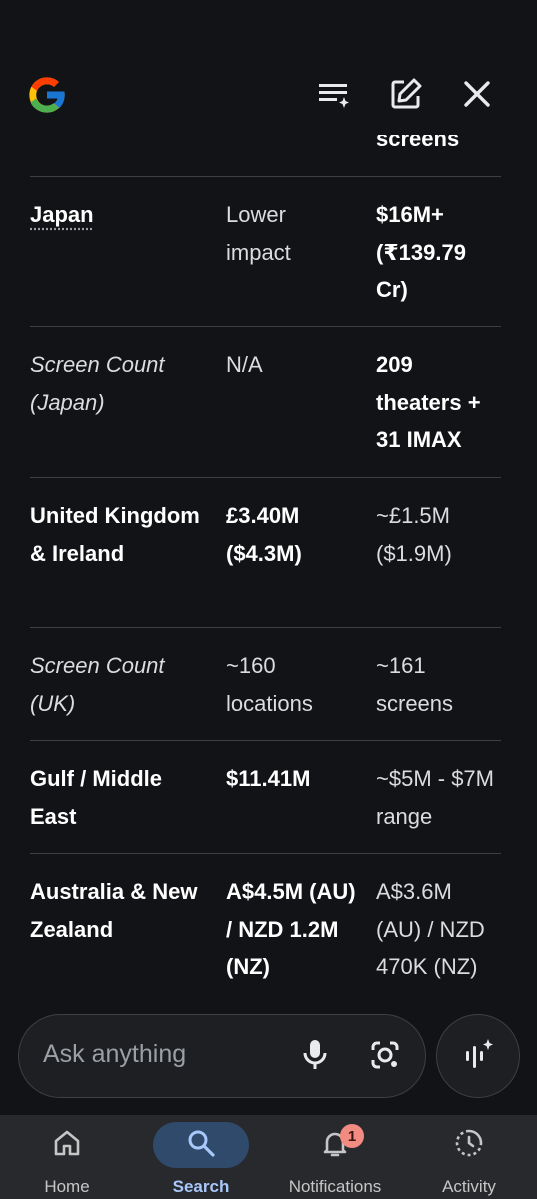 The height and width of the screenshot is (1199, 537). I want to click on edit-button, so click(406, 96).